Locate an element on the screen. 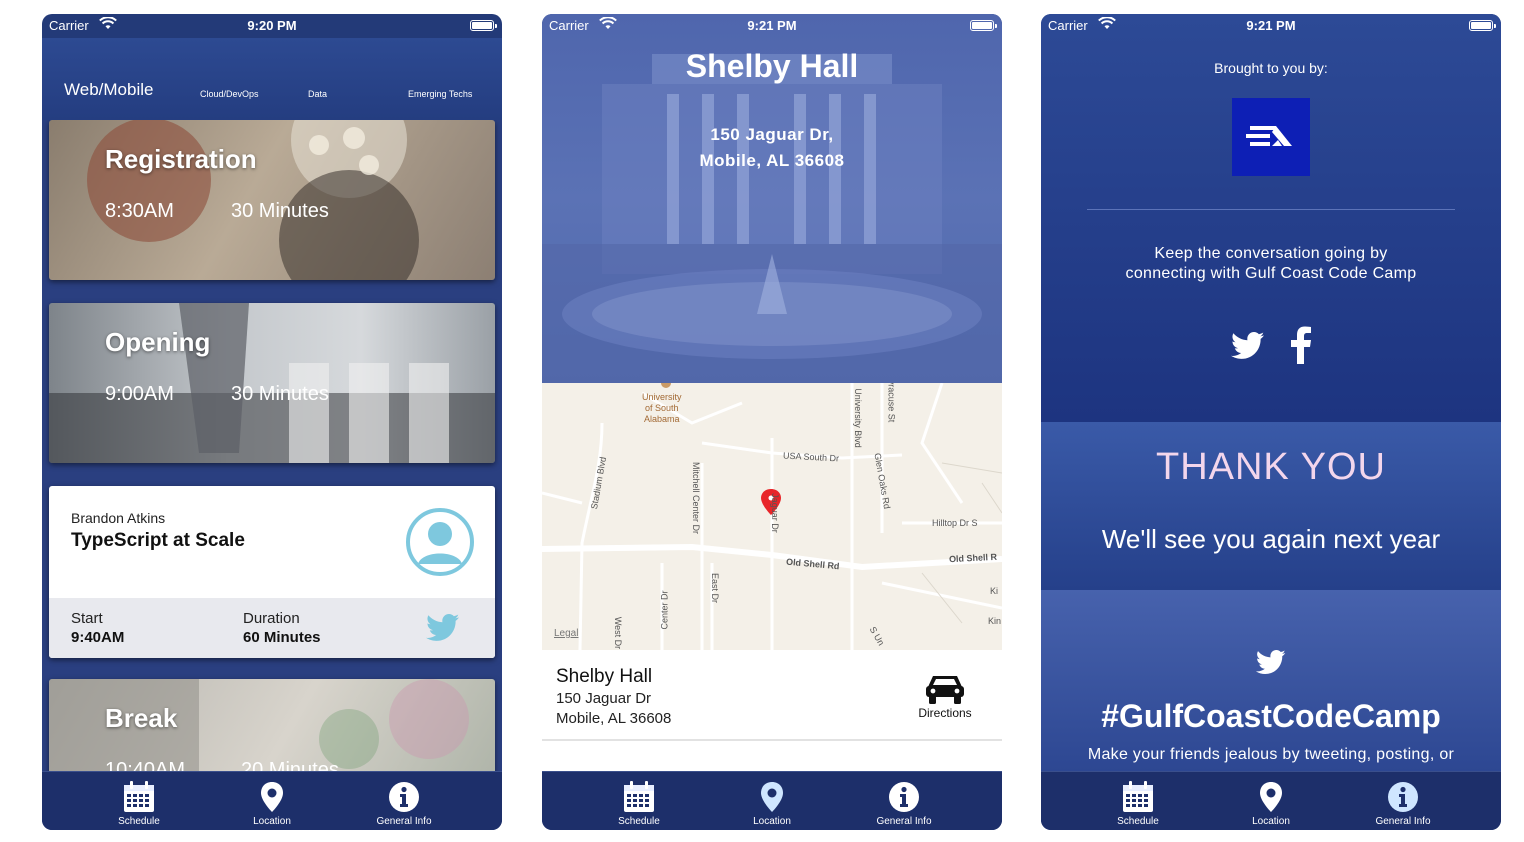 This screenshot has height=842, width=1524. status-bar: Carrier 9:20 PM is located at coordinates (272, 26).